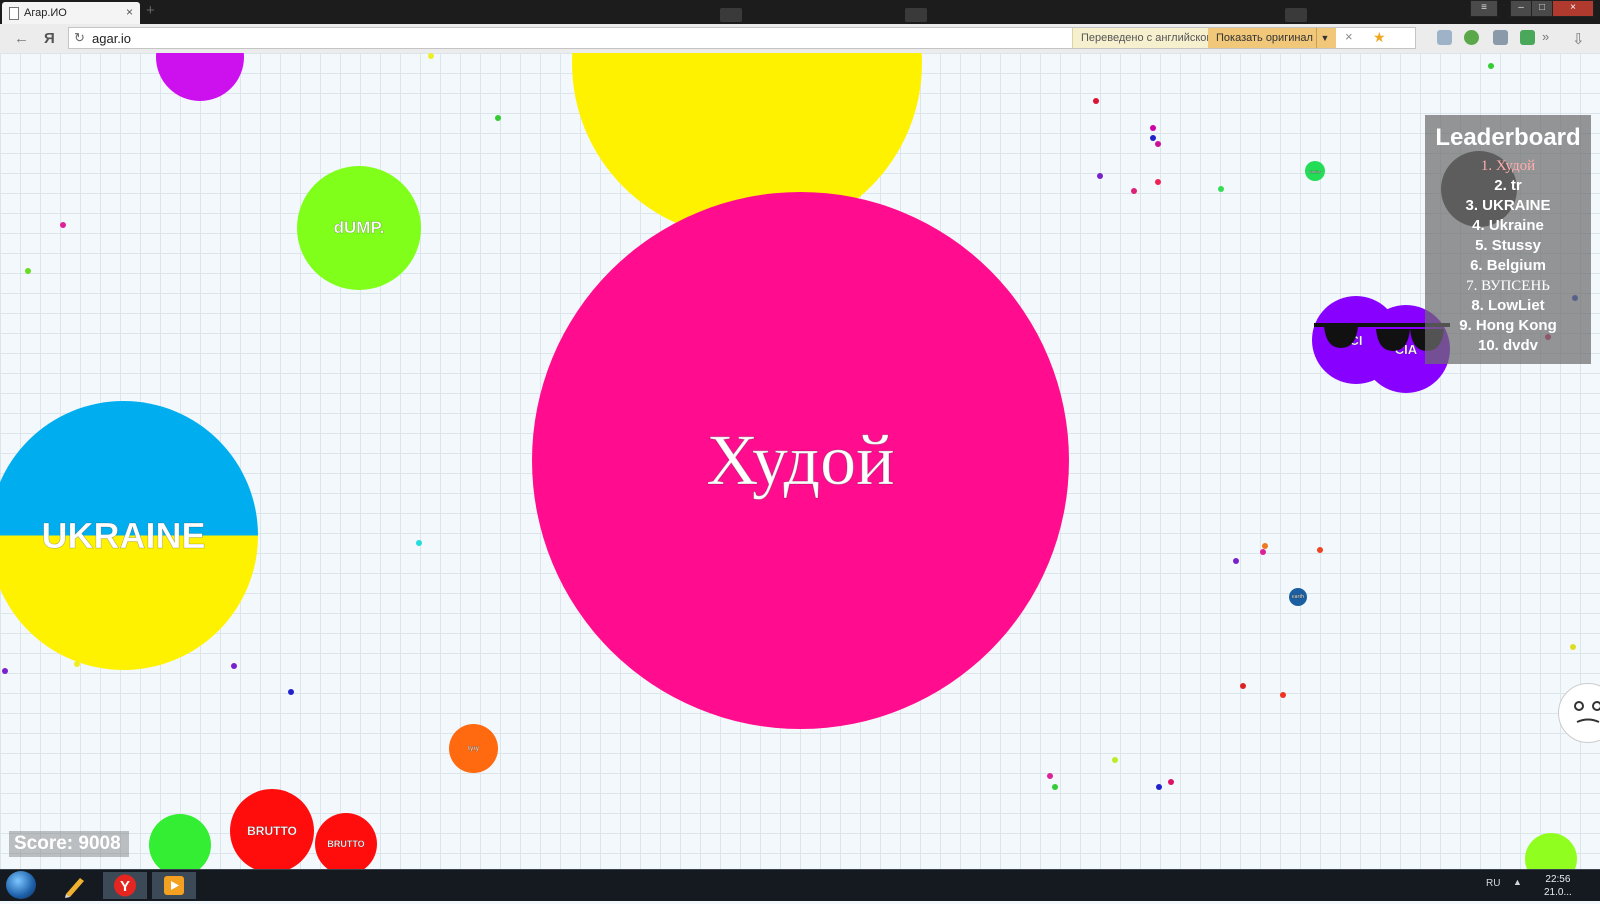  What do you see at coordinates (1508, 265) in the screenshot?
I see `leaderboard-entry: 6. Belgium` at bounding box center [1508, 265].